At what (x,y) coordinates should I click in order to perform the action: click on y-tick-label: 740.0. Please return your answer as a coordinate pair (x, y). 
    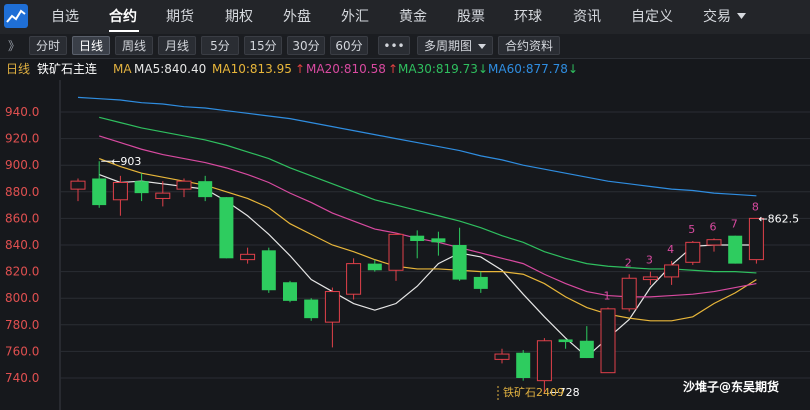
    Looking at the image, I should click on (22, 378).